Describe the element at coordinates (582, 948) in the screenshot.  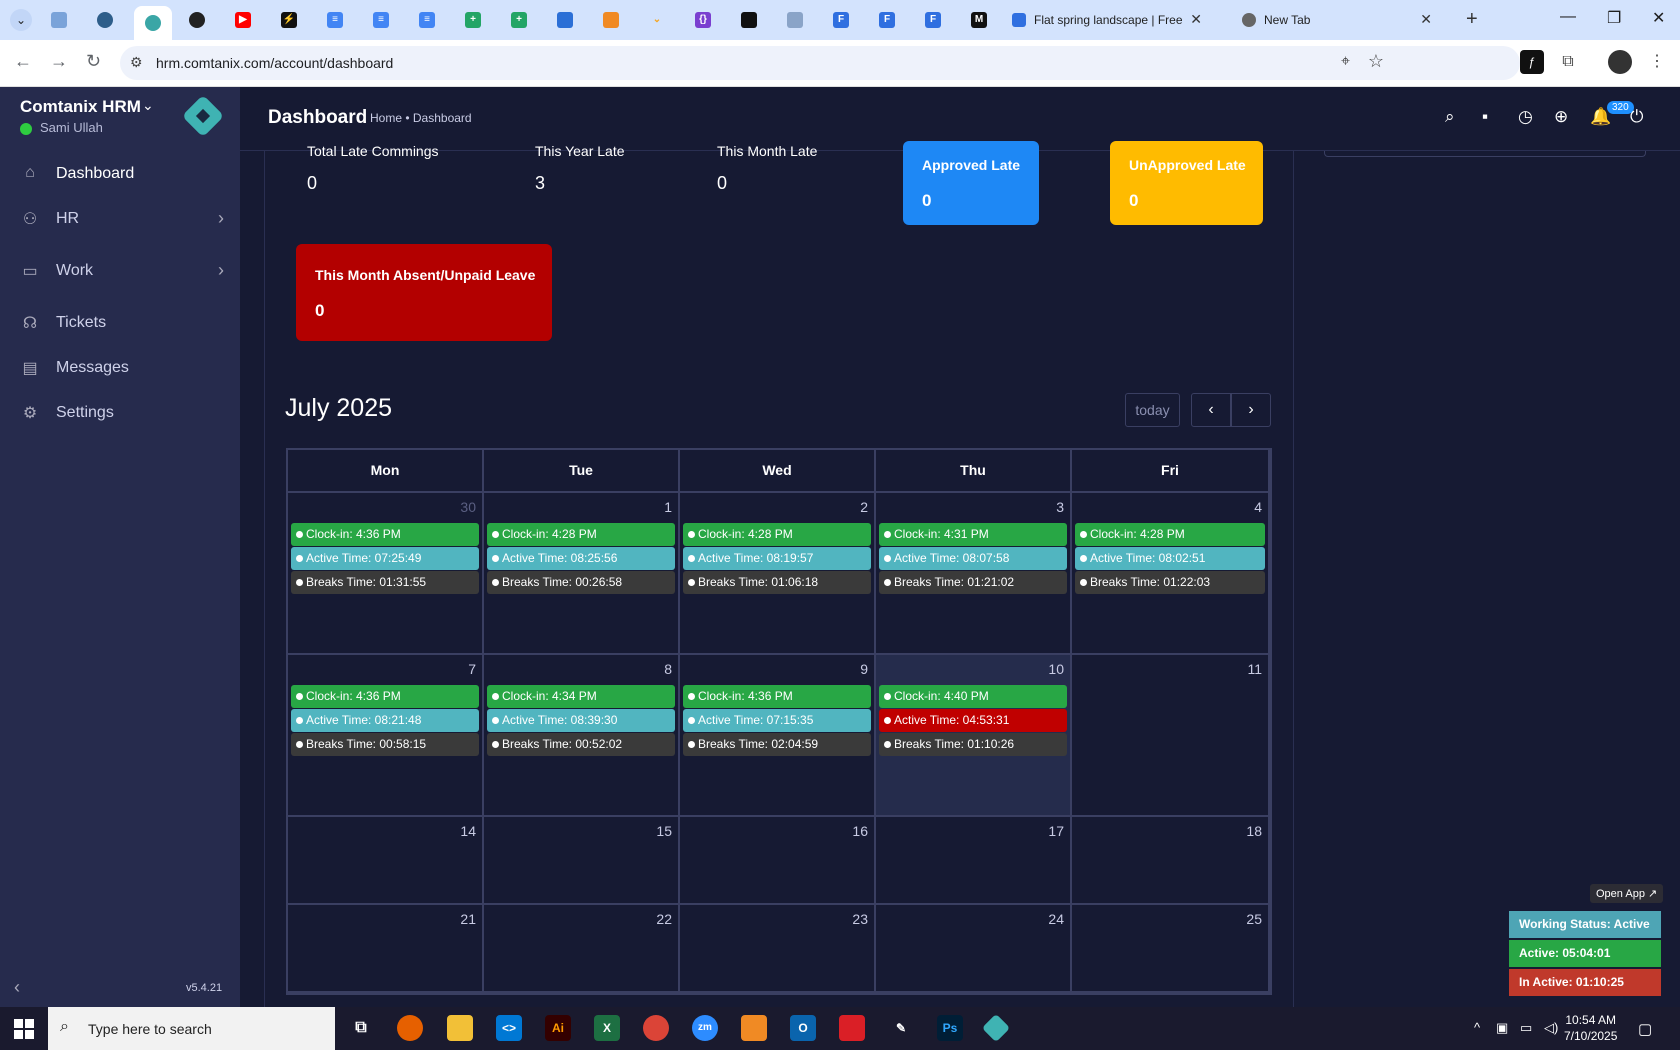
I see `calendar-day-cell: 22` at that location.